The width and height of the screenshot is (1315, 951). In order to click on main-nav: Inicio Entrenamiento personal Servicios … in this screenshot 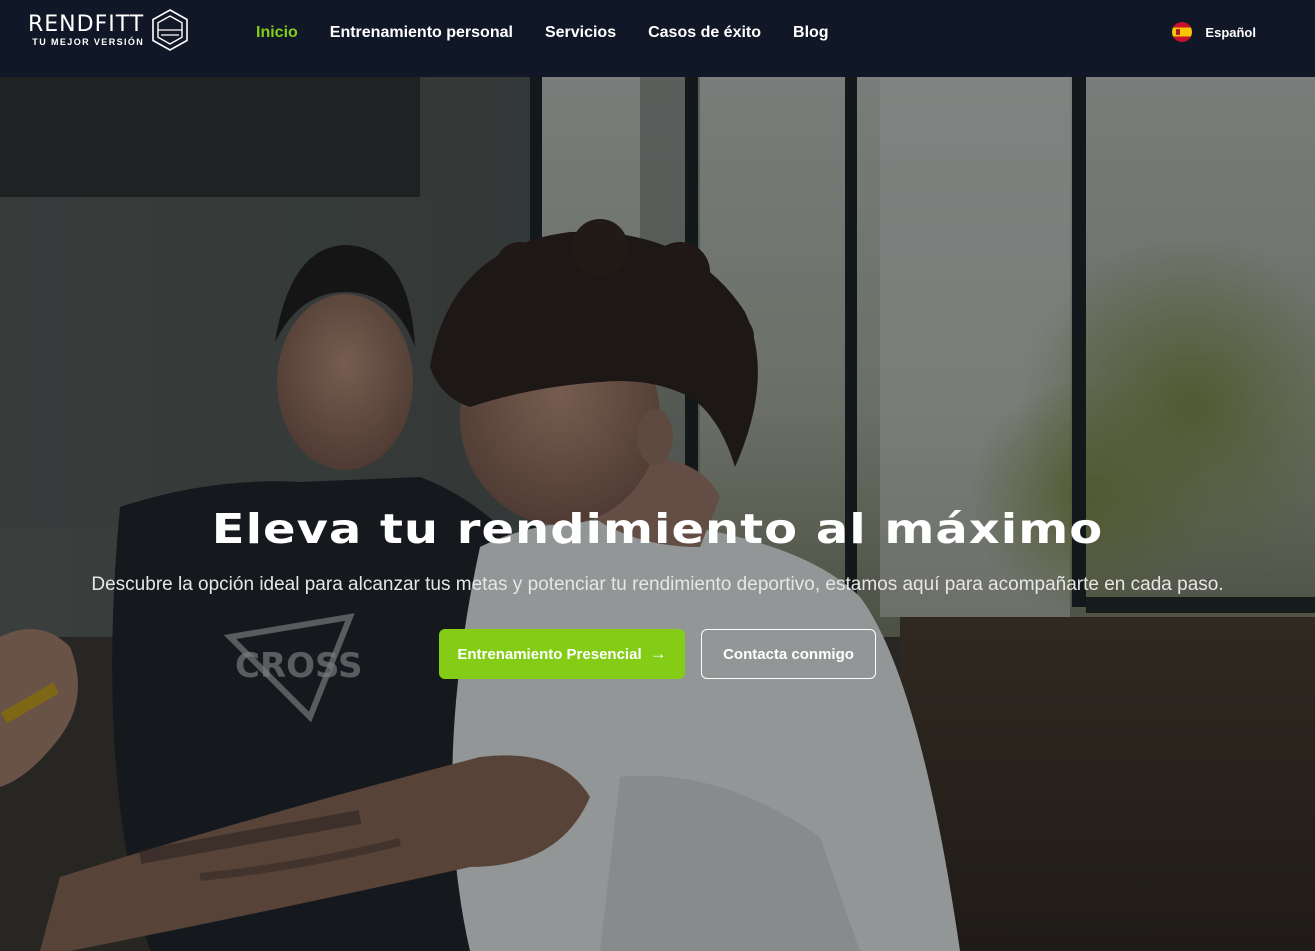, I will do `click(558, 33)`.